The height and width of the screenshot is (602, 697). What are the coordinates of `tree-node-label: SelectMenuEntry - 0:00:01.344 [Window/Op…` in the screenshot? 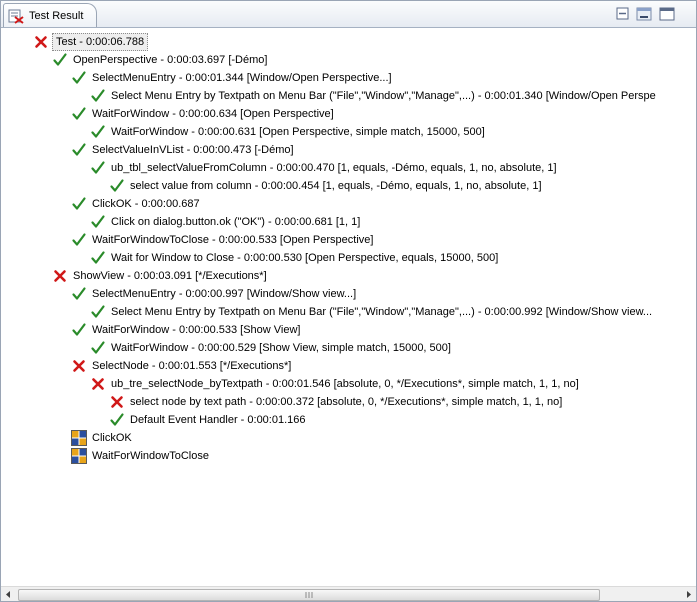 It's located at (242, 78).